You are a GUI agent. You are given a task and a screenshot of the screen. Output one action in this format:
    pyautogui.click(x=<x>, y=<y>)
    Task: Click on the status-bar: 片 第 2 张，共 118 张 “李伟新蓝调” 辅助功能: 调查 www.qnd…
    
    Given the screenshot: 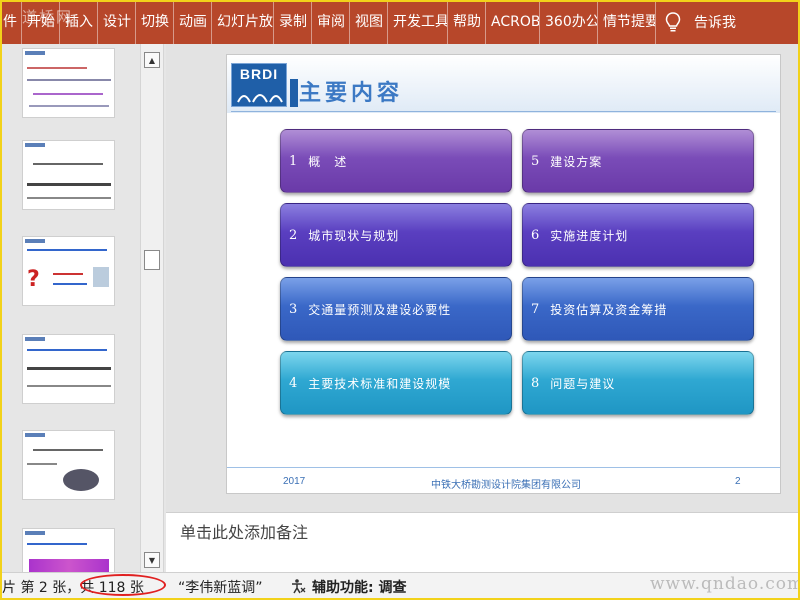 What is the action you would take?
    pyautogui.click(x=400, y=586)
    